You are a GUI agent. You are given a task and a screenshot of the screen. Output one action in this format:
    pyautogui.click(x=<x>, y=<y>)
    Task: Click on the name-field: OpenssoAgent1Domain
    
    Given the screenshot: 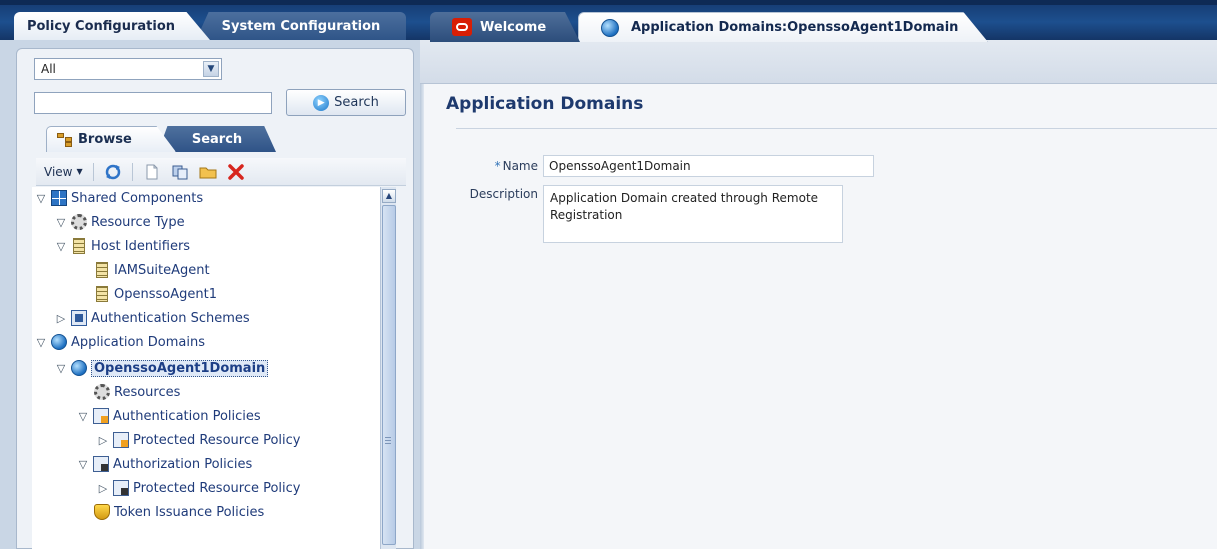 What is the action you would take?
    pyautogui.click(x=708, y=166)
    